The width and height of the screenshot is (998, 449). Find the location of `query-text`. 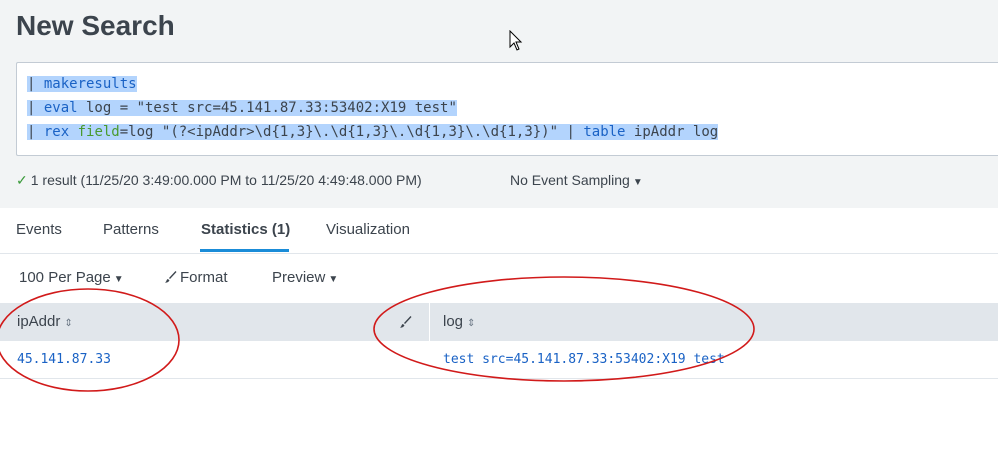

query-text is located at coordinates (73, 132).